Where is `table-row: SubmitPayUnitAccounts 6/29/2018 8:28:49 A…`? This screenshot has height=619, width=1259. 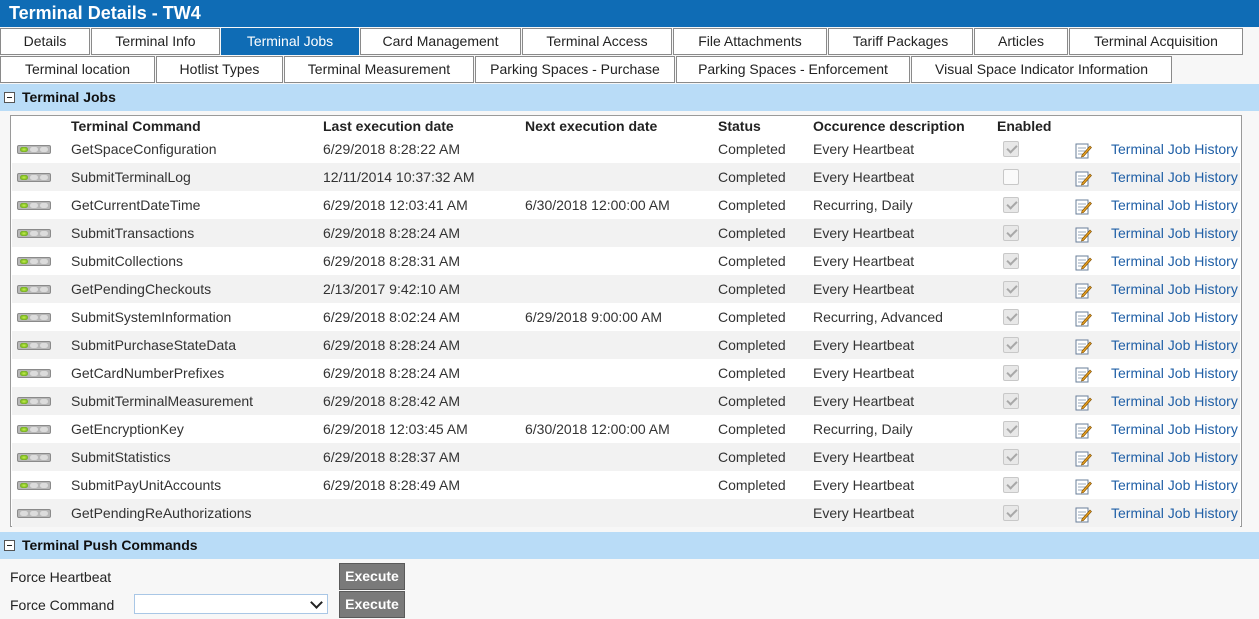
table-row: SubmitPayUnitAccounts 6/29/2018 8:28:49 A… is located at coordinates (626, 485).